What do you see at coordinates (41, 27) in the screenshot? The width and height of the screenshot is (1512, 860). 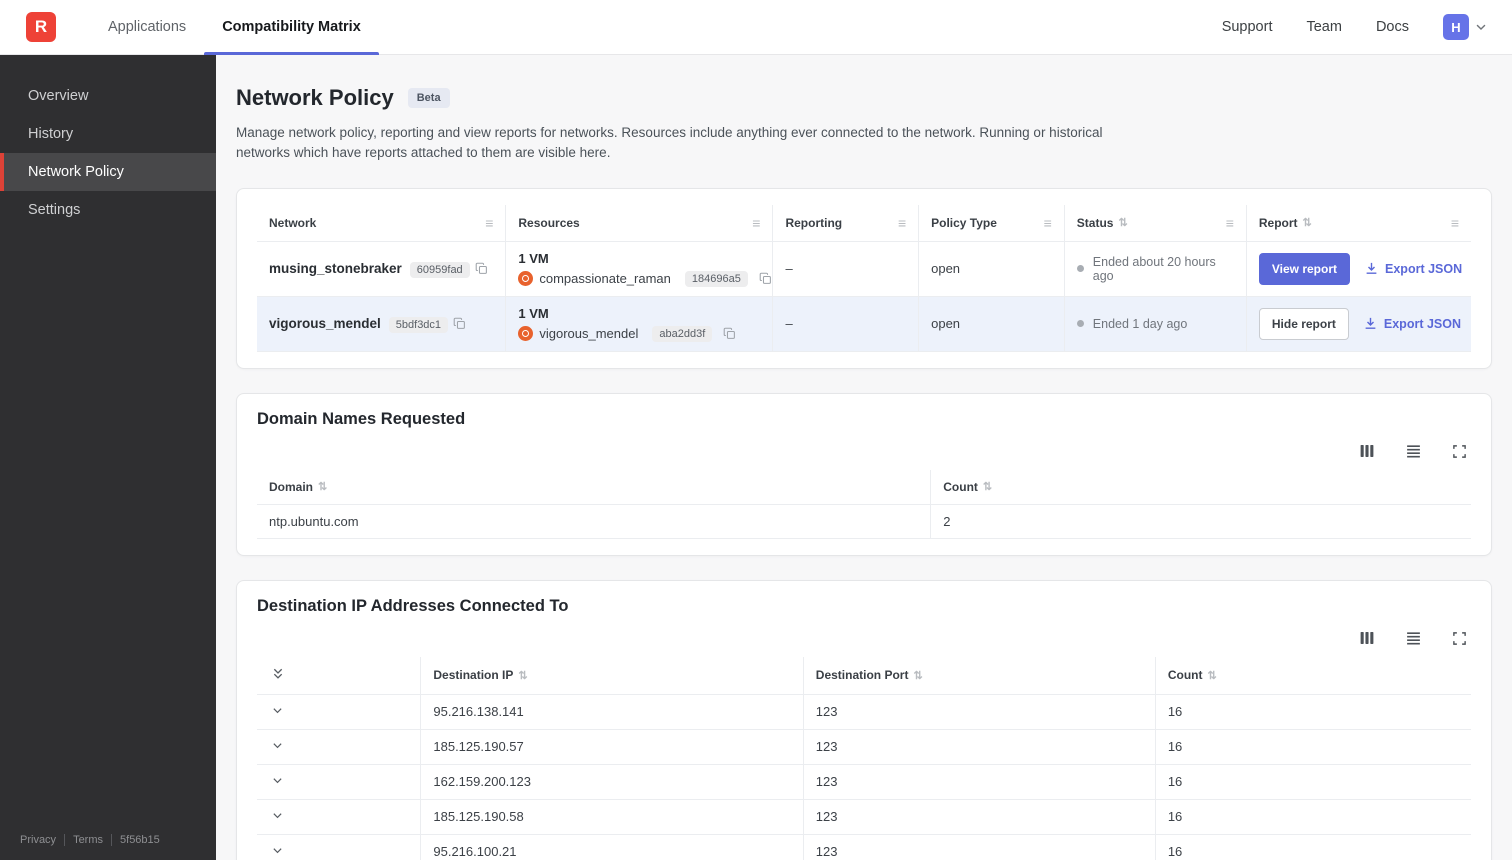 I see `app-logo: R` at bounding box center [41, 27].